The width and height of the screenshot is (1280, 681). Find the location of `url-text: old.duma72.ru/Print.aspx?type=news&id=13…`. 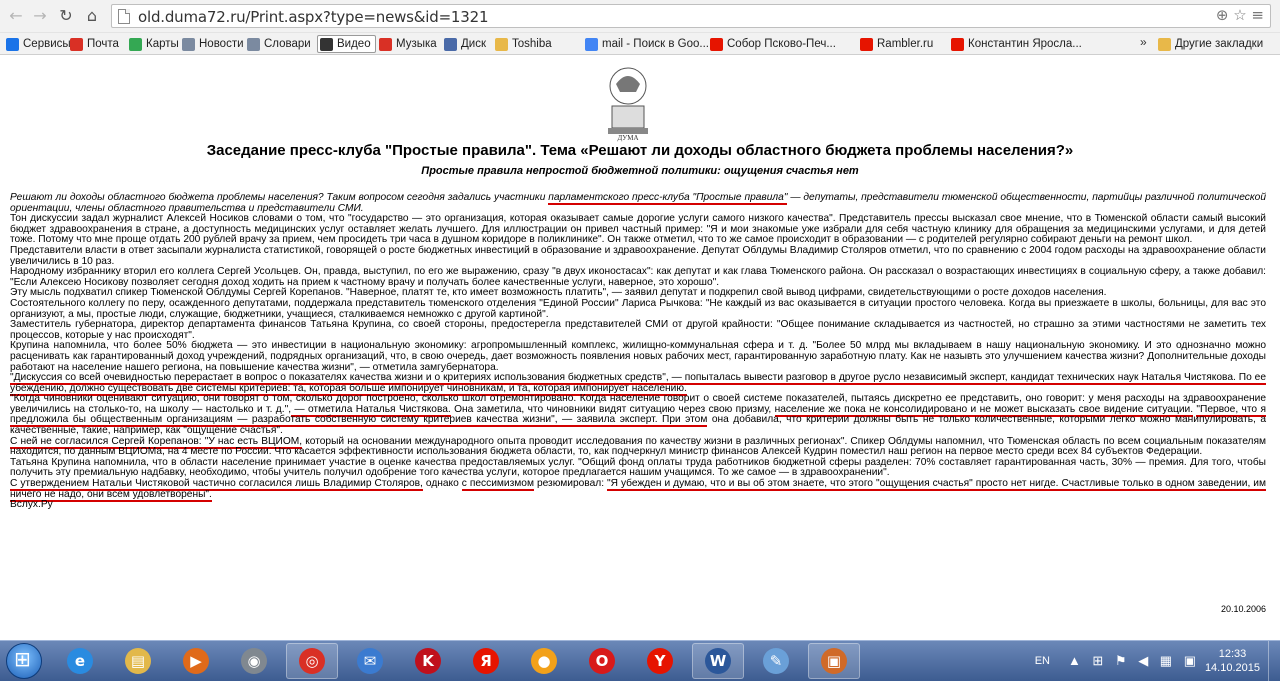

url-text: old.duma72.ru/Print.aspx?type=news&id=13… is located at coordinates (313, 17).